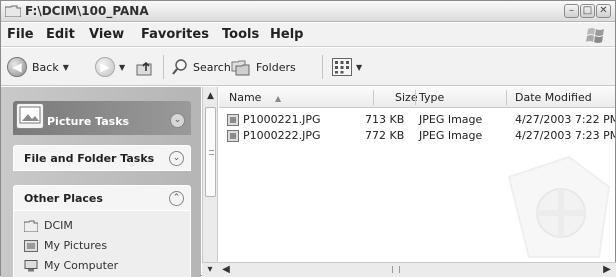  I want to click on file-date: 4/27/2003 7:23 PM, so click(565, 135).